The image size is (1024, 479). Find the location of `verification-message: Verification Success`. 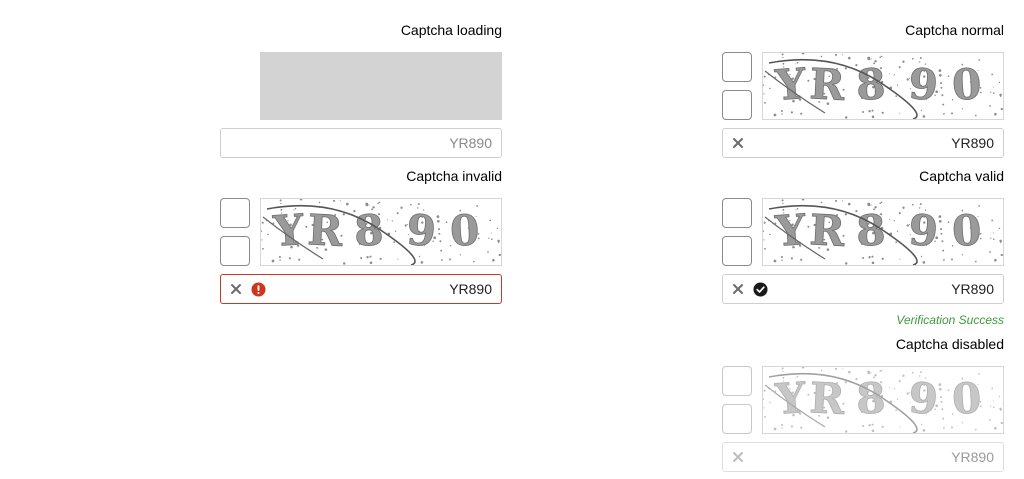

verification-message: Verification Success is located at coordinates (950, 320).